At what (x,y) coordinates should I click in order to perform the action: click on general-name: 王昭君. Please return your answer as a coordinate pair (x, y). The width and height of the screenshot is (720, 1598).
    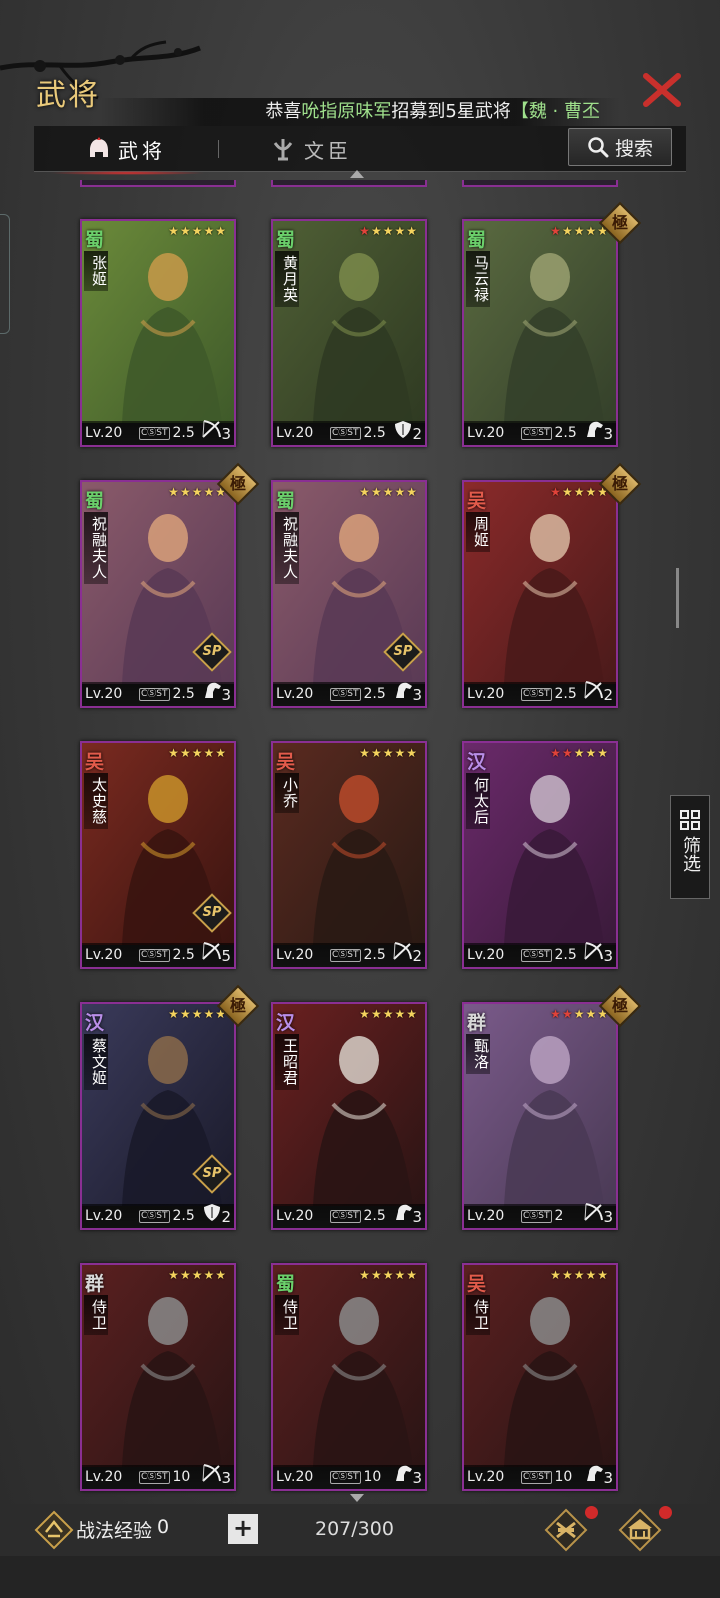
    Looking at the image, I should click on (287, 1062).